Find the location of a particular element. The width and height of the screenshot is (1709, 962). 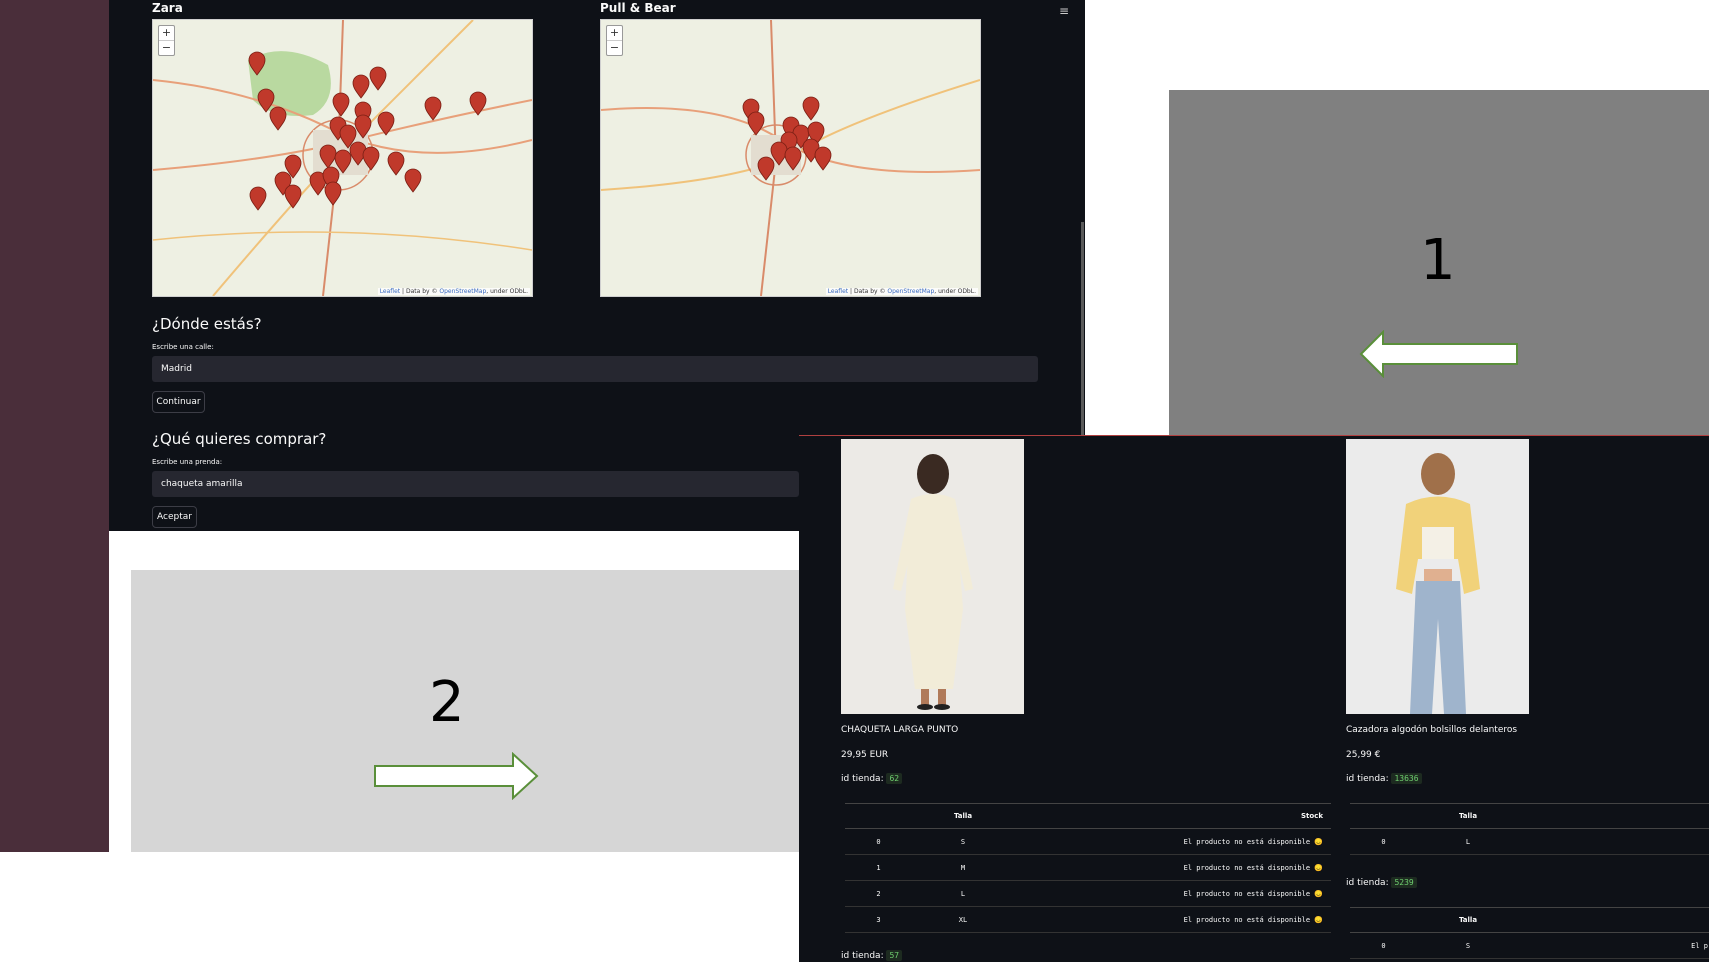

store-id-row-3: id tienda: 5239 is located at coordinates (1381, 882).